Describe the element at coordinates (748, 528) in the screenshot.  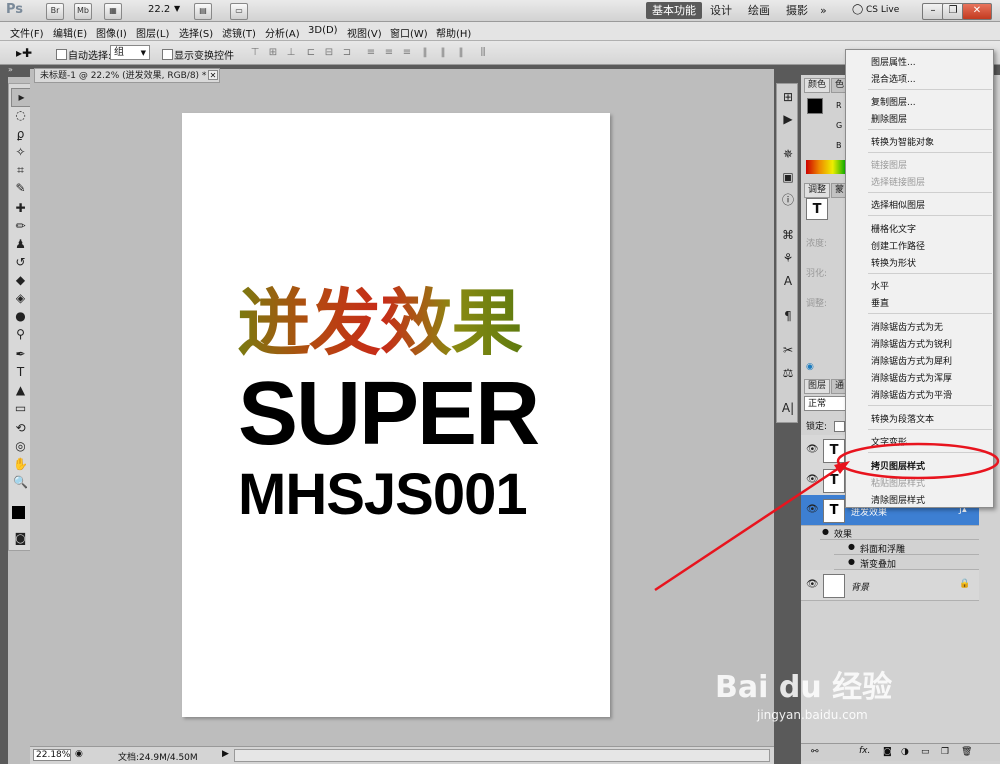
I see `annotation-arrow-line` at that location.